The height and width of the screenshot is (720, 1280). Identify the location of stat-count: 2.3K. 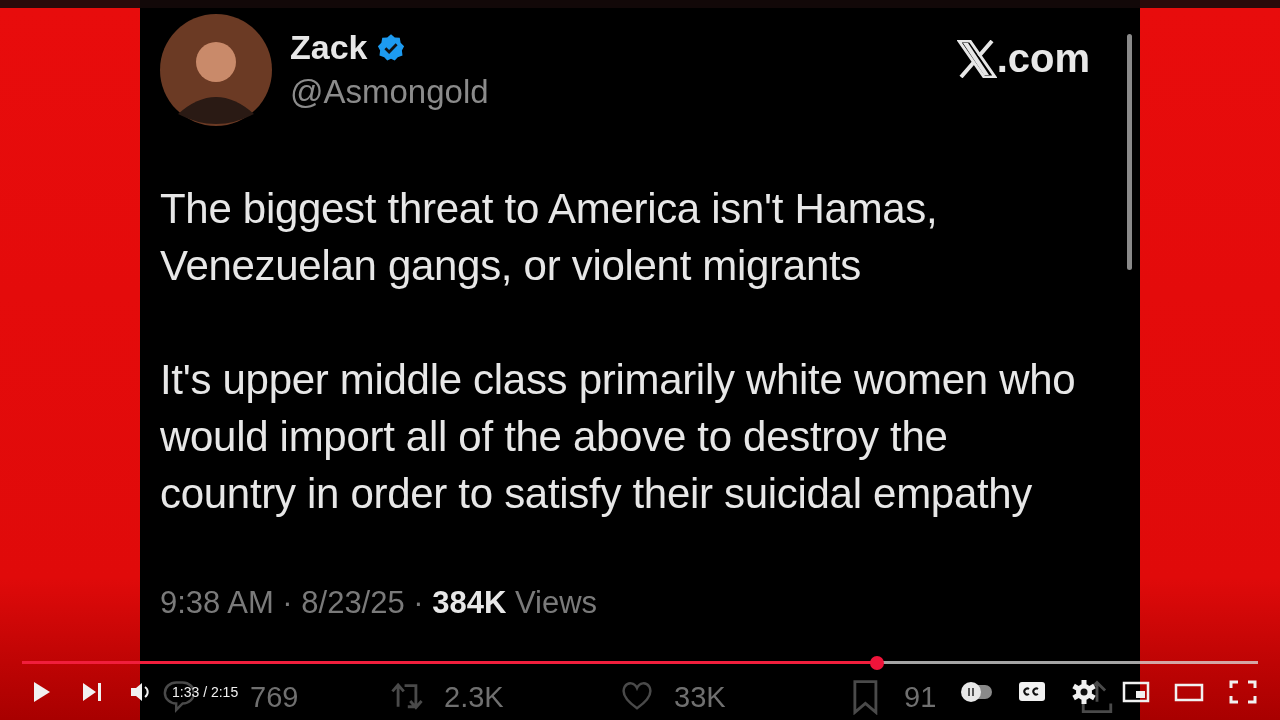
(474, 697).